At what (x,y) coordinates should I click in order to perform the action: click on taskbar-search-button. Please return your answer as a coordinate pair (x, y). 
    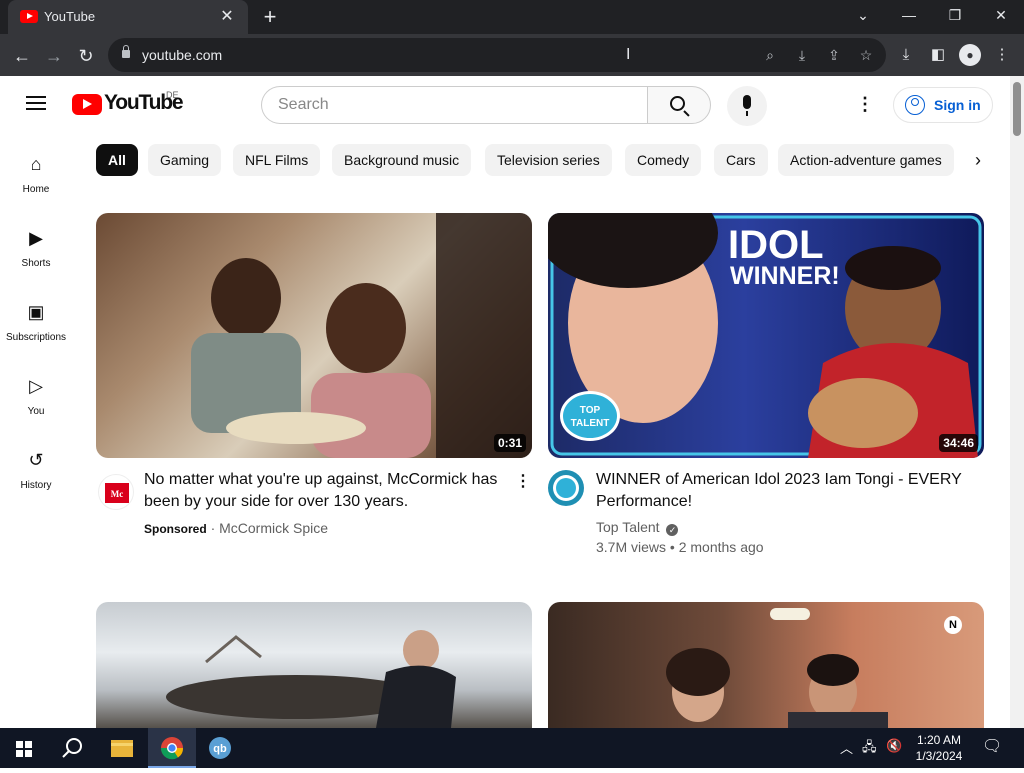
    Looking at the image, I should click on (72, 748).